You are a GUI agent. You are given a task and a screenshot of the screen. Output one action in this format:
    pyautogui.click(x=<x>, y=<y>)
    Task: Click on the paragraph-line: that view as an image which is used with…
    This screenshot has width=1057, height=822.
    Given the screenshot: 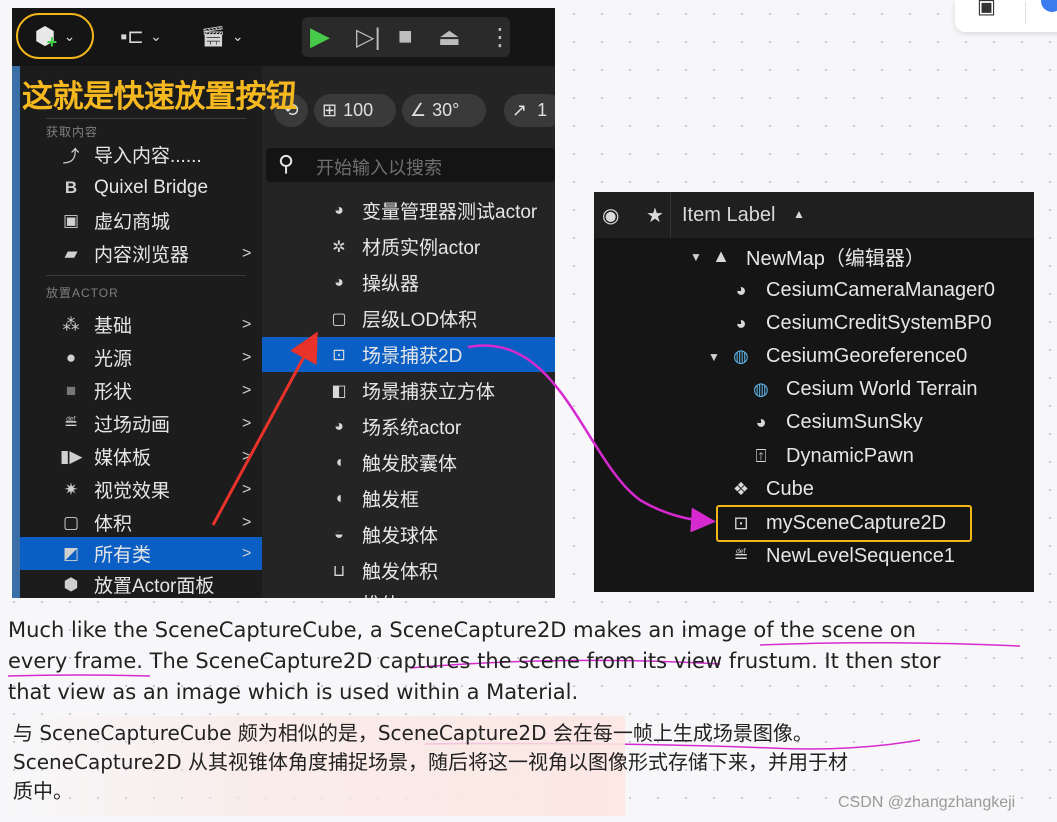 What is the action you would take?
    pyautogui.click(x=293, y=692)
    